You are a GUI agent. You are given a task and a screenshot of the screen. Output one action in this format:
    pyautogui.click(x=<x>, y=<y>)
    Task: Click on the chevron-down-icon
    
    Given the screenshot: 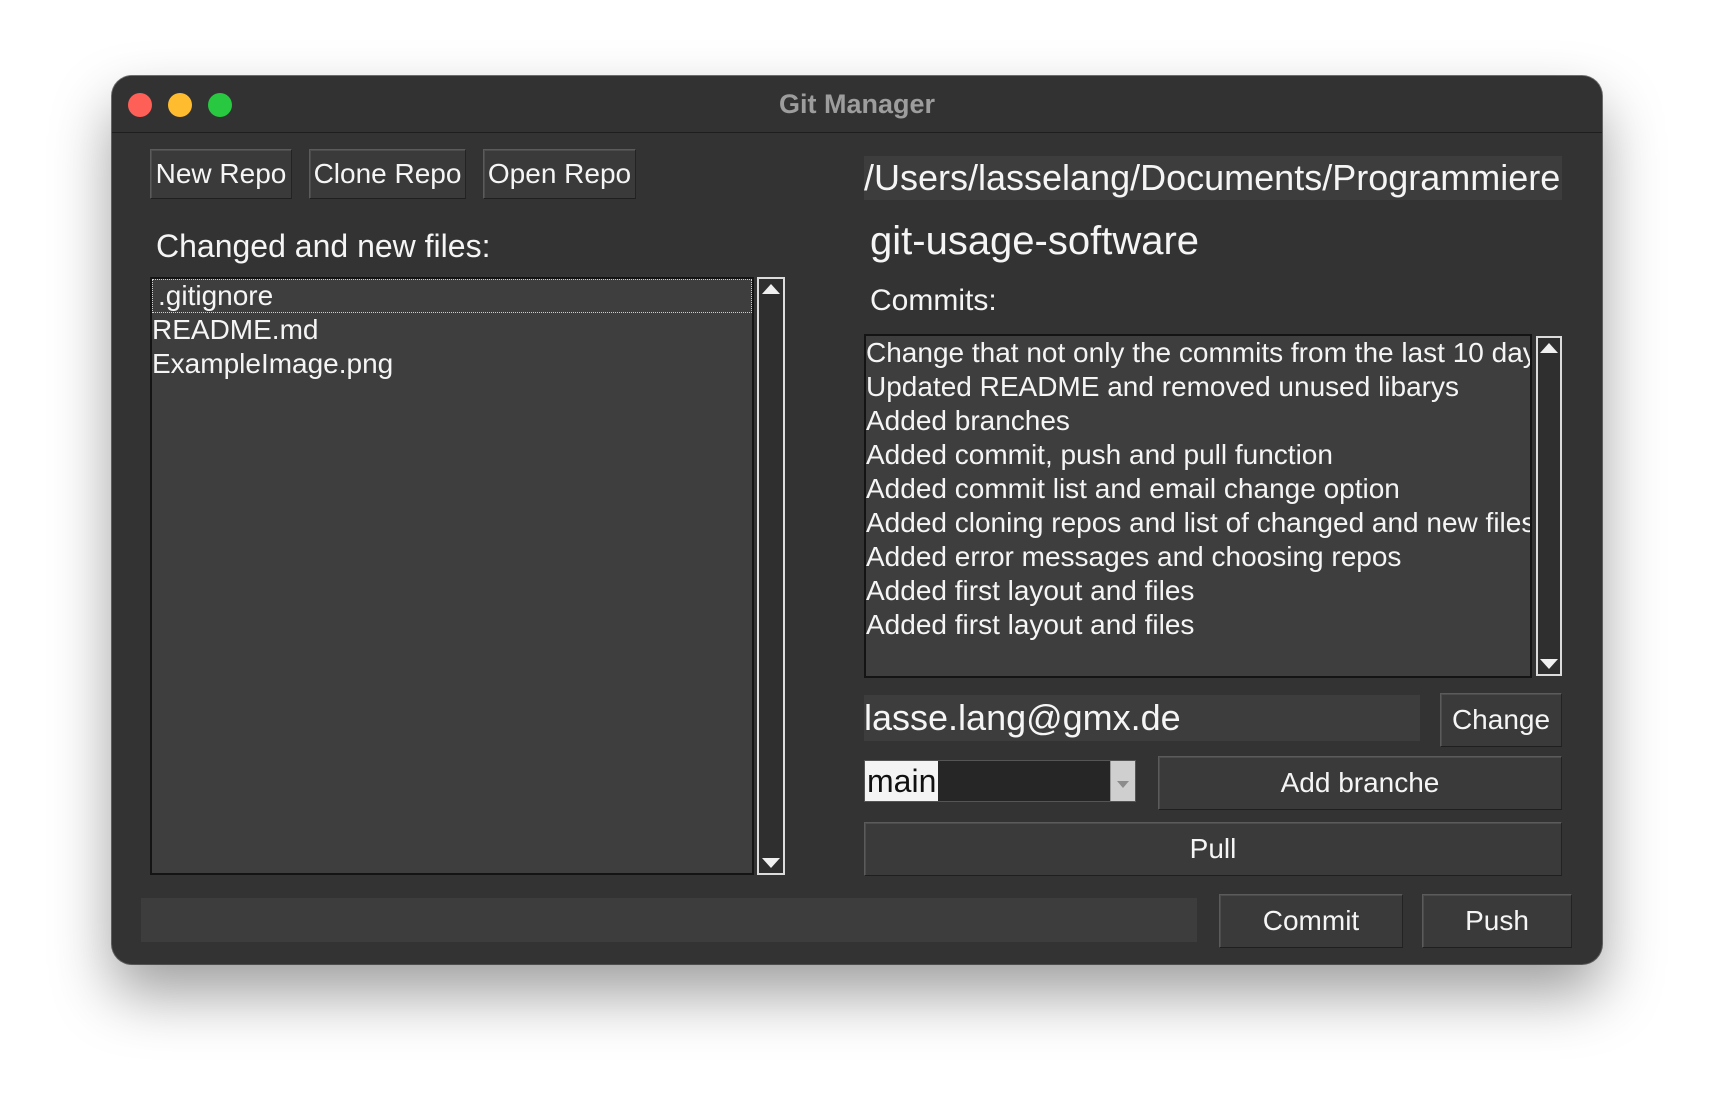 What is the action you would take?
    pyautogui.click(x=1122, y=781)
    